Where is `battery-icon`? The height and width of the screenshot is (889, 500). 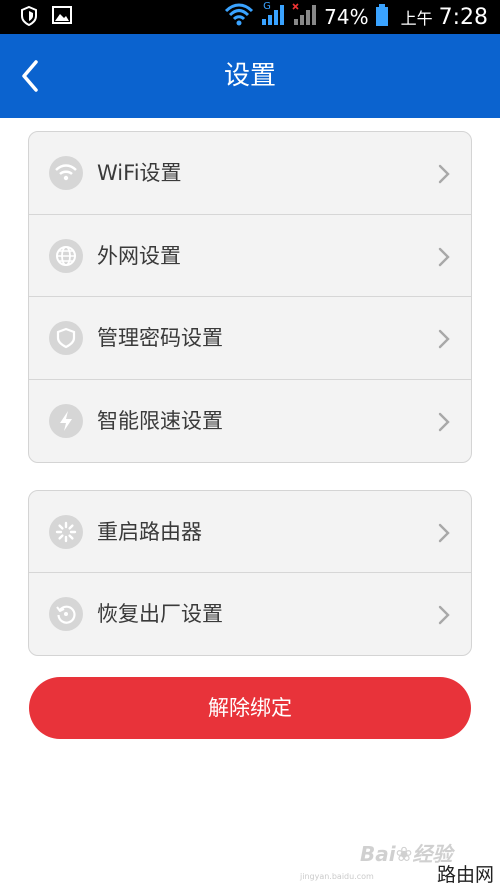 battery-icon is located at coordinates (382, 17).